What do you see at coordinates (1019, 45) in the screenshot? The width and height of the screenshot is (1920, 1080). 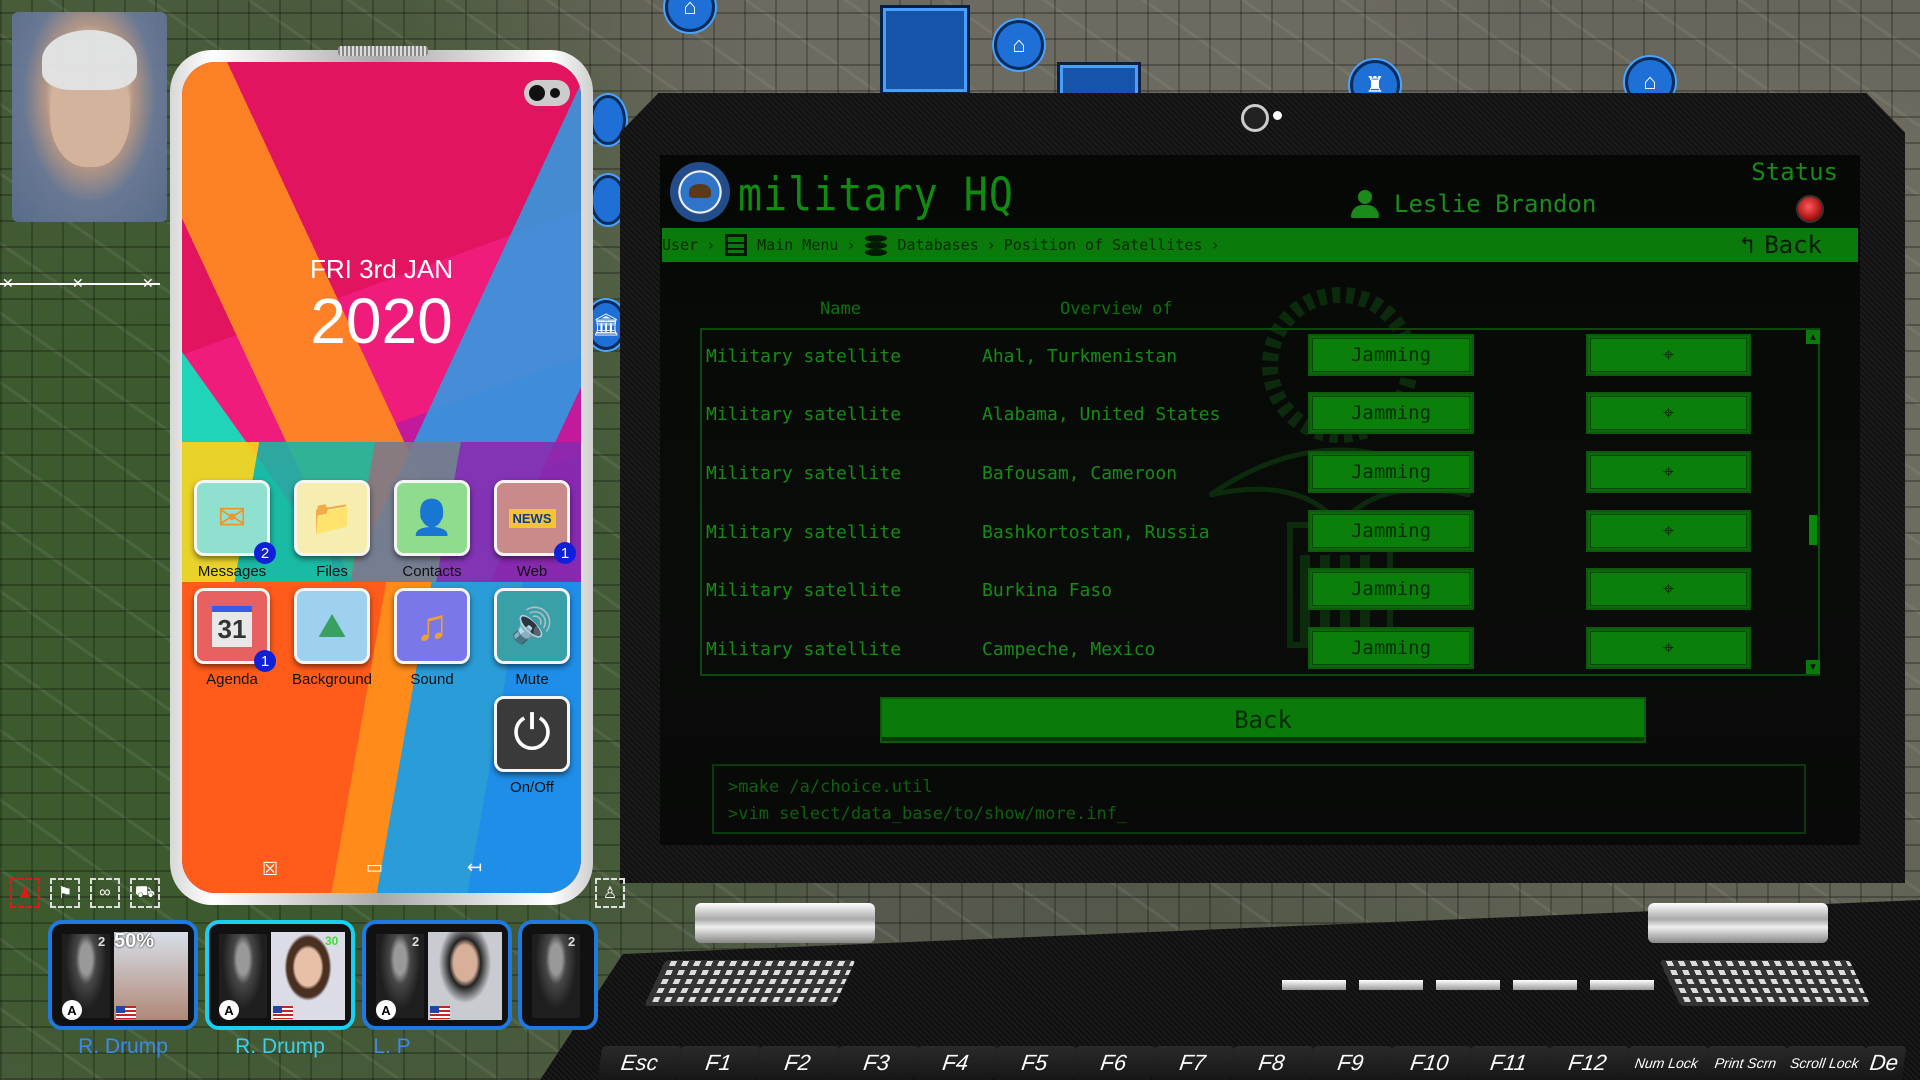 I see `house-marker-icon: ⌂` at bounding box center [1019, 45].